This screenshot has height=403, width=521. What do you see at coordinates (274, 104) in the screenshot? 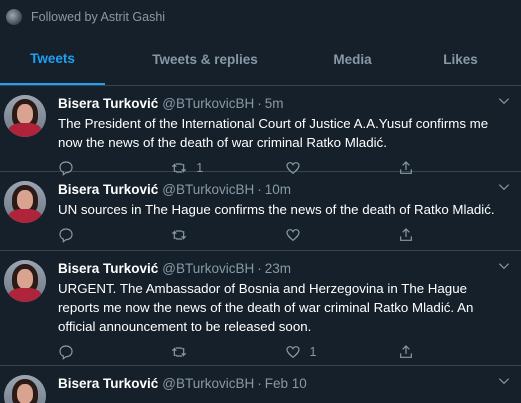
I see `tweet-time: 5m` at bounding box center [274, 104].